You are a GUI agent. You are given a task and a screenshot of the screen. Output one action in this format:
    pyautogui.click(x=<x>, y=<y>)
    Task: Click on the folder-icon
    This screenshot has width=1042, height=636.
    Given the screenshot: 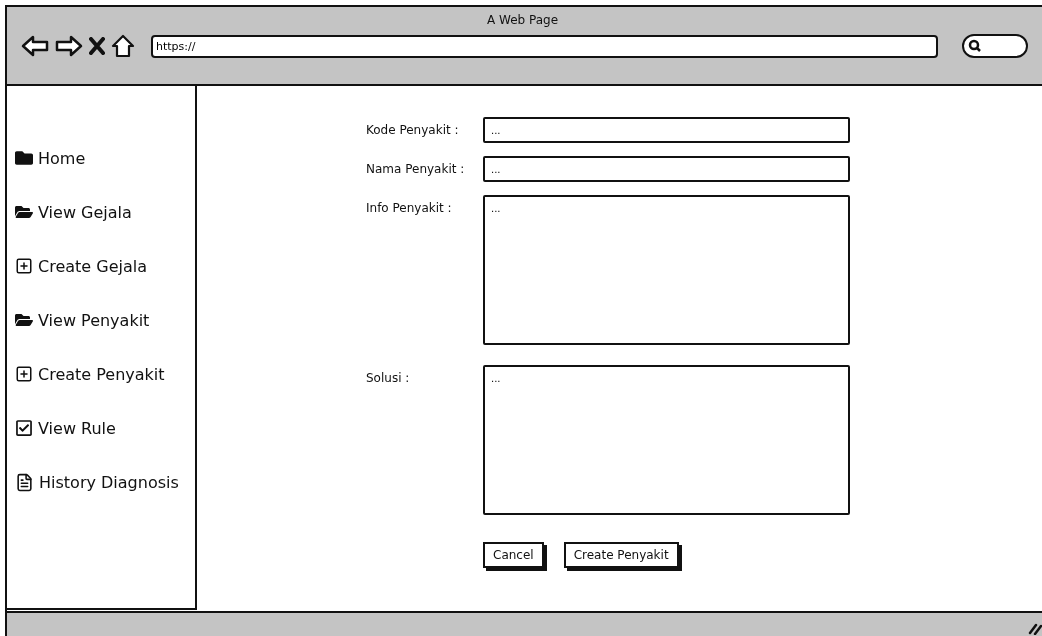 What is the action you would take?
    pyautogui.click(x=24, y=158)
    